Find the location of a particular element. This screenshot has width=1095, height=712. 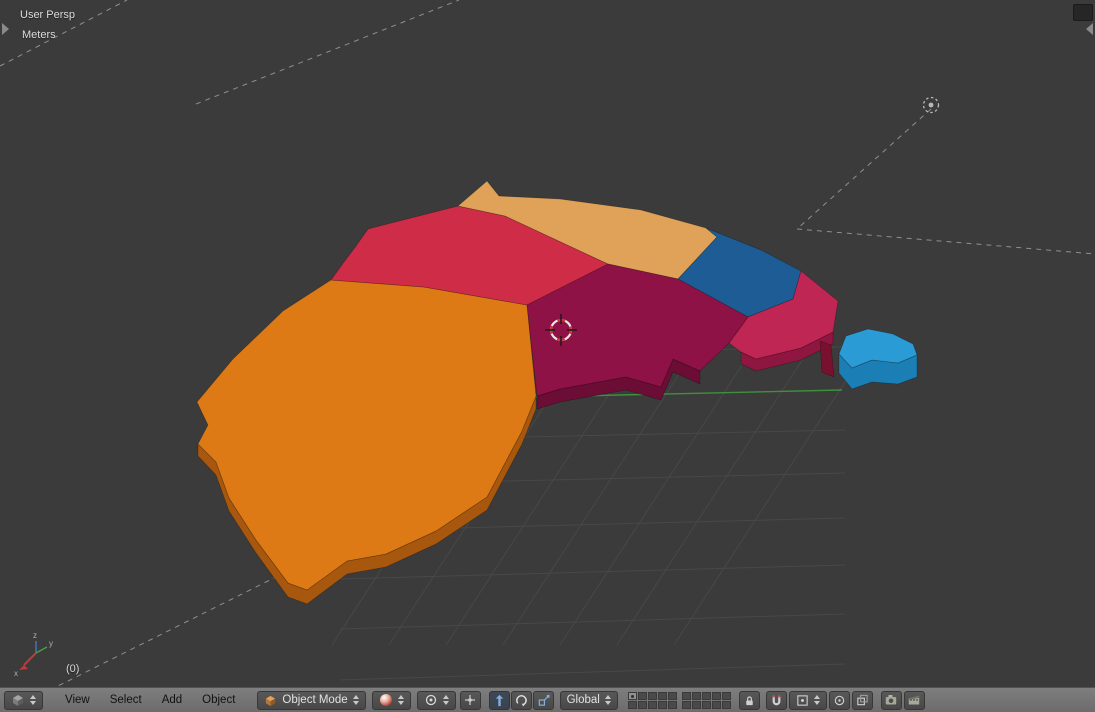

snap-target-button is located at coordinates (839, 700).